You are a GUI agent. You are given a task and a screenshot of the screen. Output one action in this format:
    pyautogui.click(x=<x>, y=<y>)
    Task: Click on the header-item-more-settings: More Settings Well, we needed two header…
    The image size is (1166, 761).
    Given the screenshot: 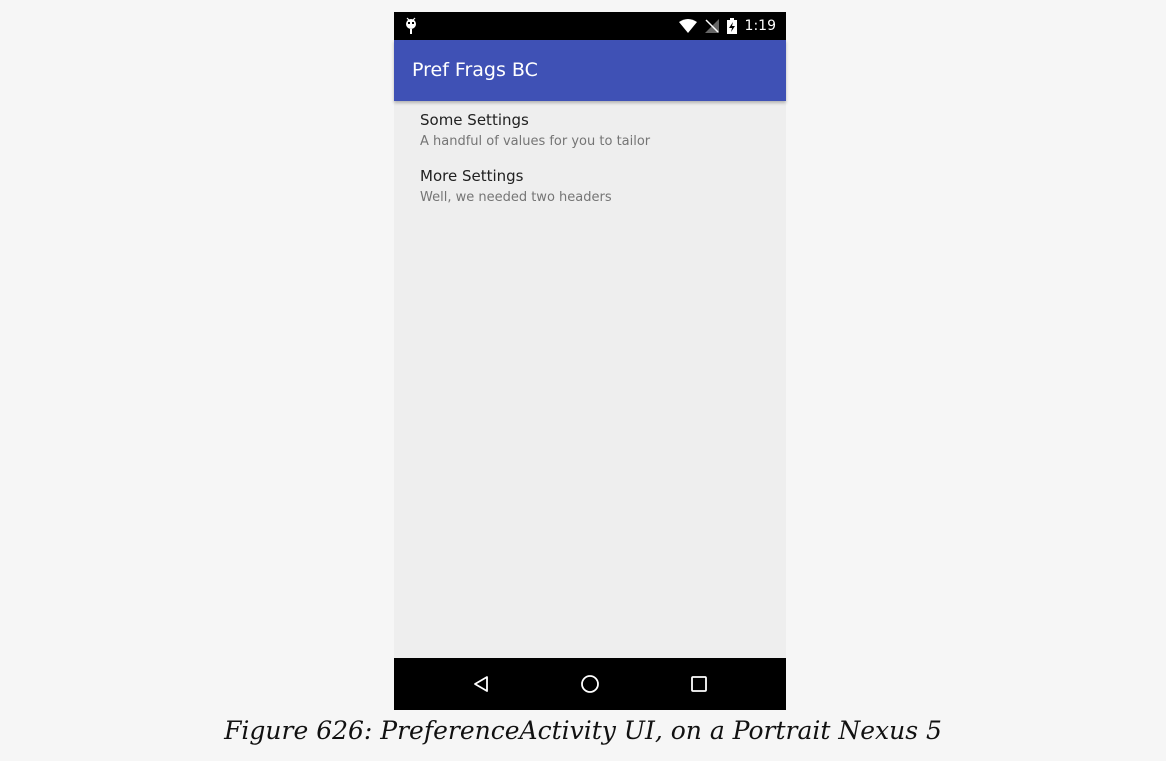 What is the action you would take?
    pyautogui.click(x=590, y=185)
    